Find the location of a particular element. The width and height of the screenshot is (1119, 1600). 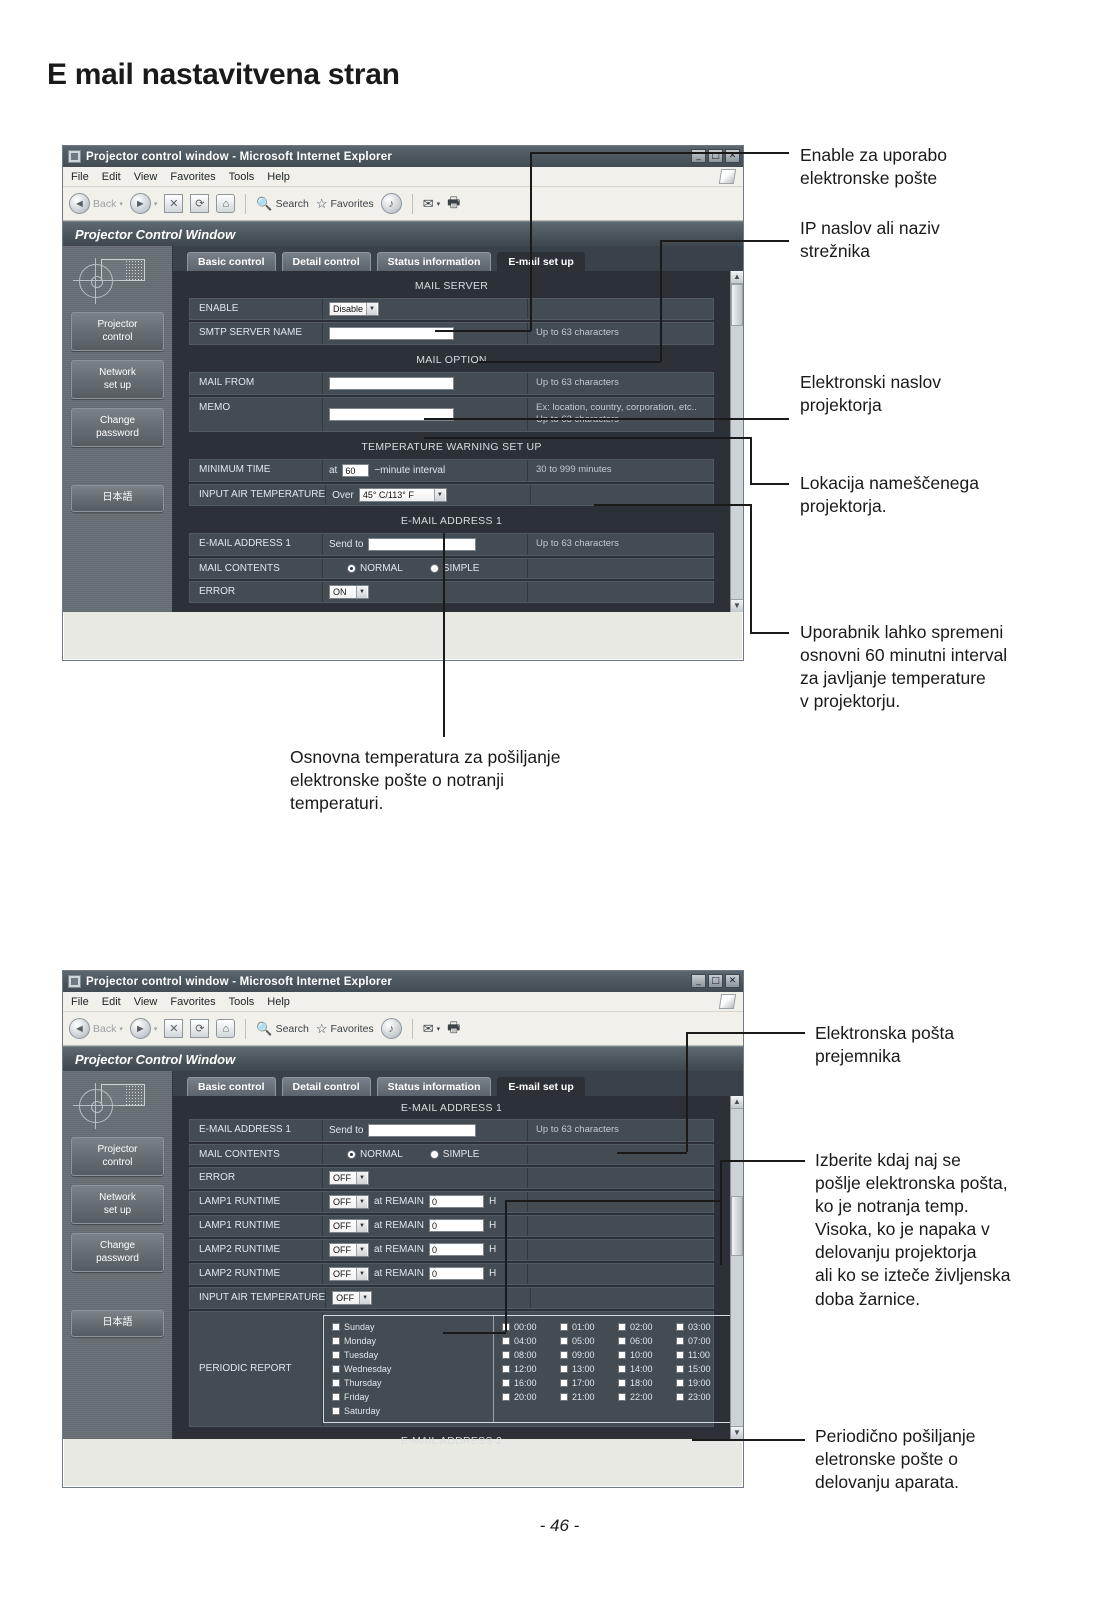

close-button: ✕ is located at coordinates (732, 981).